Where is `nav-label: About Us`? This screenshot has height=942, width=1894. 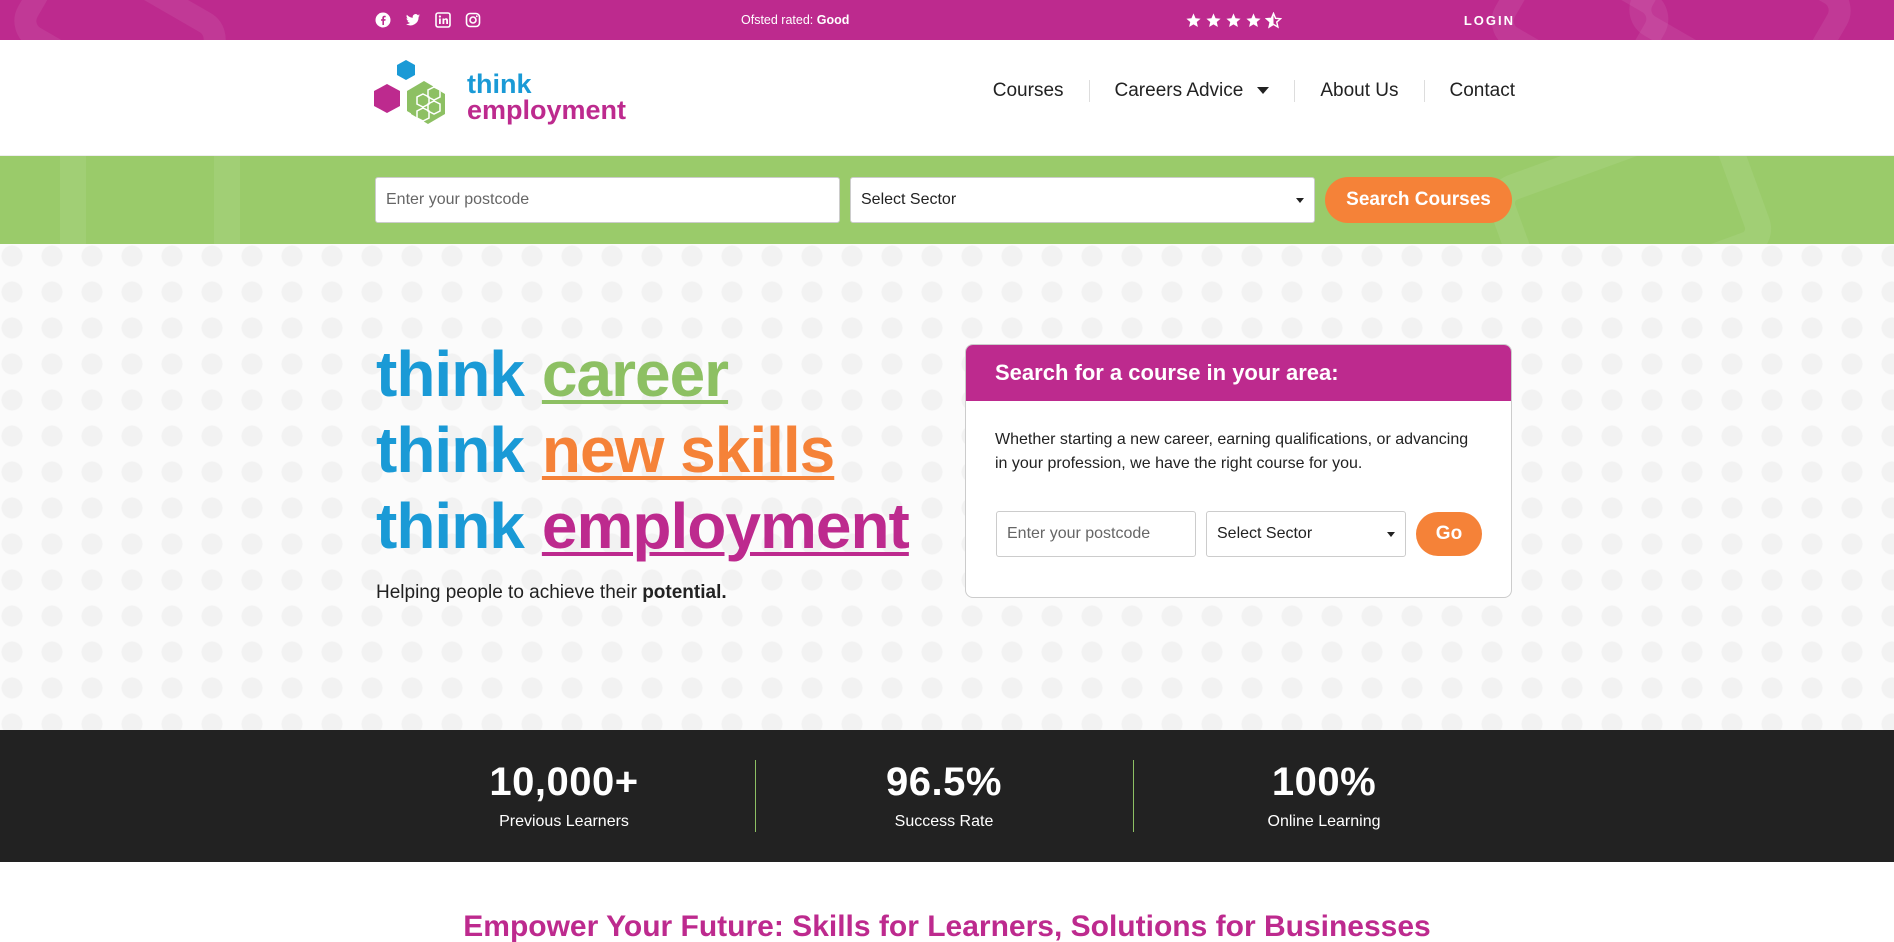 nav-label: About Us is located at coordinates (1359, 90).